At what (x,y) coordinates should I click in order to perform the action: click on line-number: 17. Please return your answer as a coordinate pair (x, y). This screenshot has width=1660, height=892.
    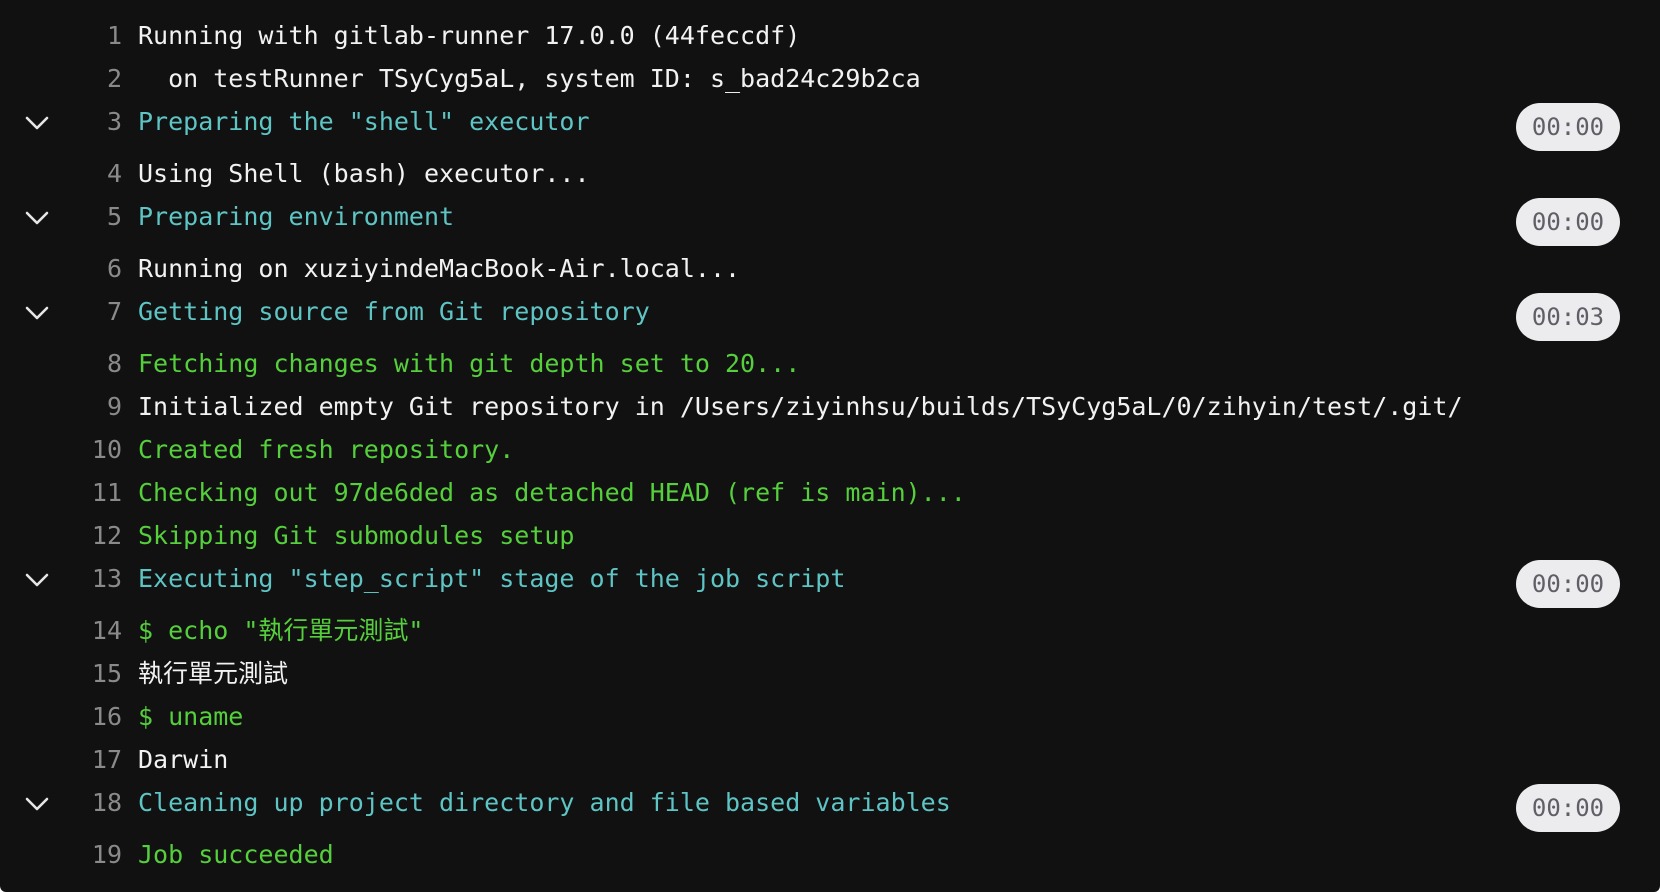
    Looking at the image, I should click on (91, 759).